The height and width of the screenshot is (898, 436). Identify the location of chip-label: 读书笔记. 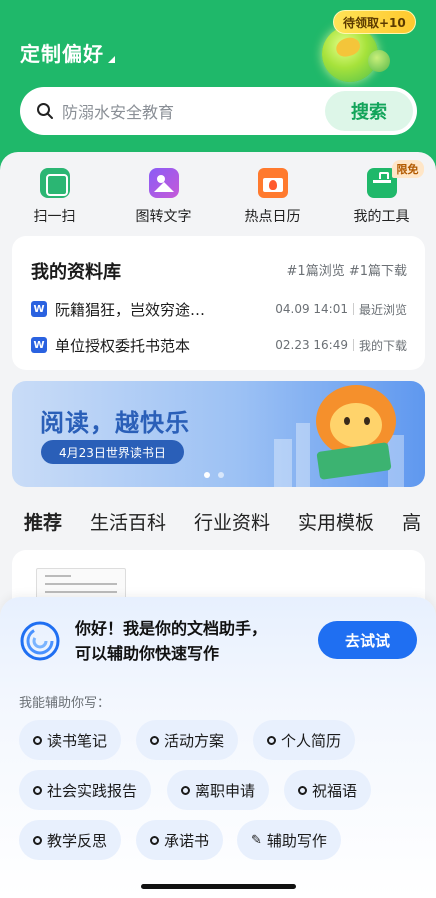
(77, 740).